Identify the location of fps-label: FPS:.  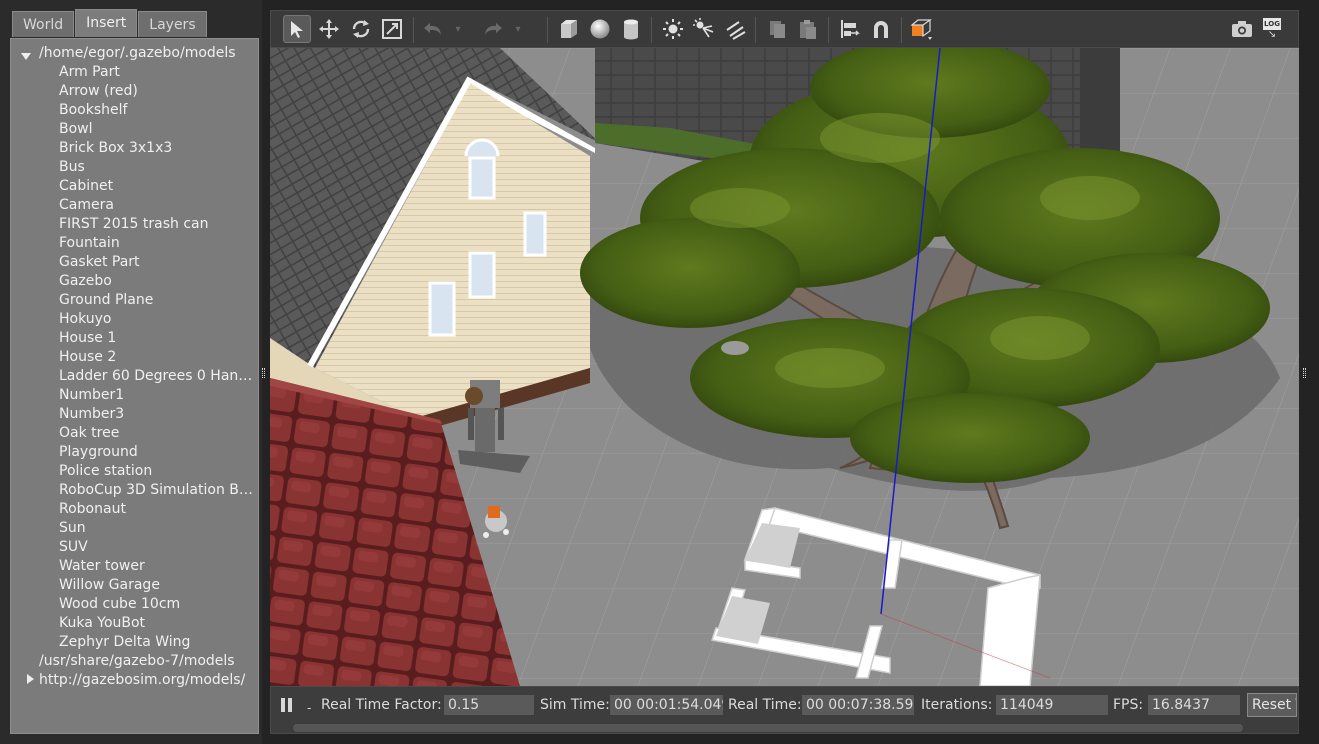
(1128, 705).